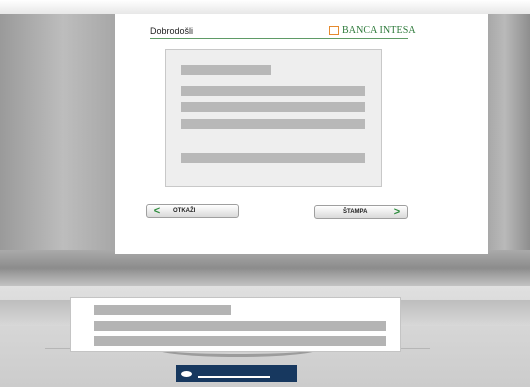 This screenshot has height=387, width=530. What do you see at coordinates (57, 147) in the screenshot?
I see `kiosk-bezel-left` at bounding box center [57, 147].